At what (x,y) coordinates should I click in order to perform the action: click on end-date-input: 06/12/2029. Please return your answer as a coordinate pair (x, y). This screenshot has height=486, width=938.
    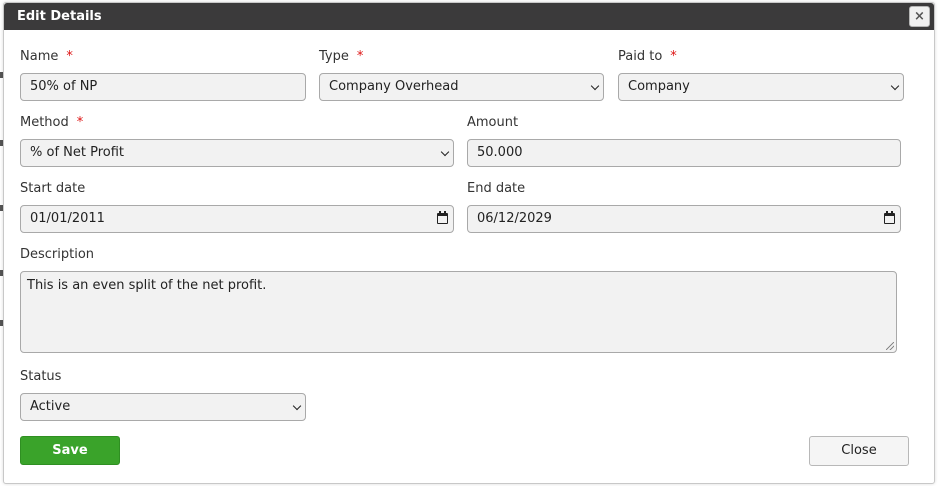
    Looking at the image, I should click on (684, 219).